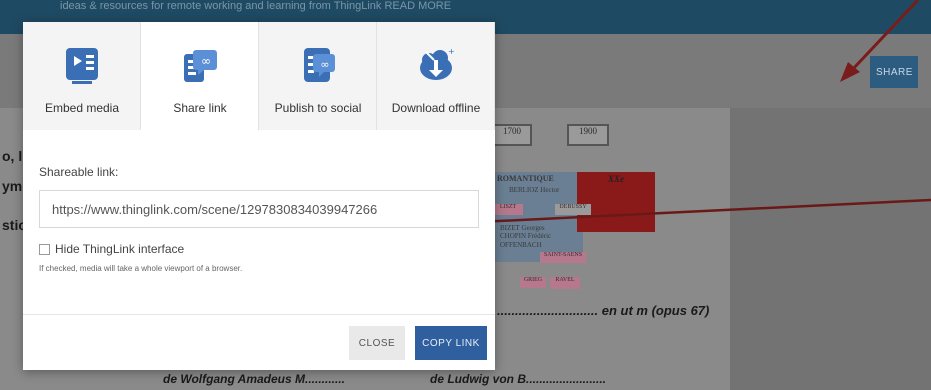  I want to click on share-link-icon: ∞, so click(200, 66).